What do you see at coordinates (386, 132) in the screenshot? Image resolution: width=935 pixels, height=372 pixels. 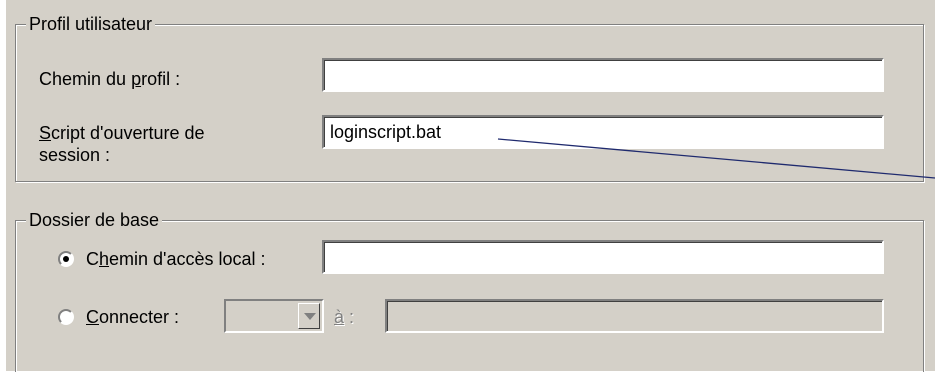 I see `logon-script-value: loginscript.bat` at bounding box center [386, 132].